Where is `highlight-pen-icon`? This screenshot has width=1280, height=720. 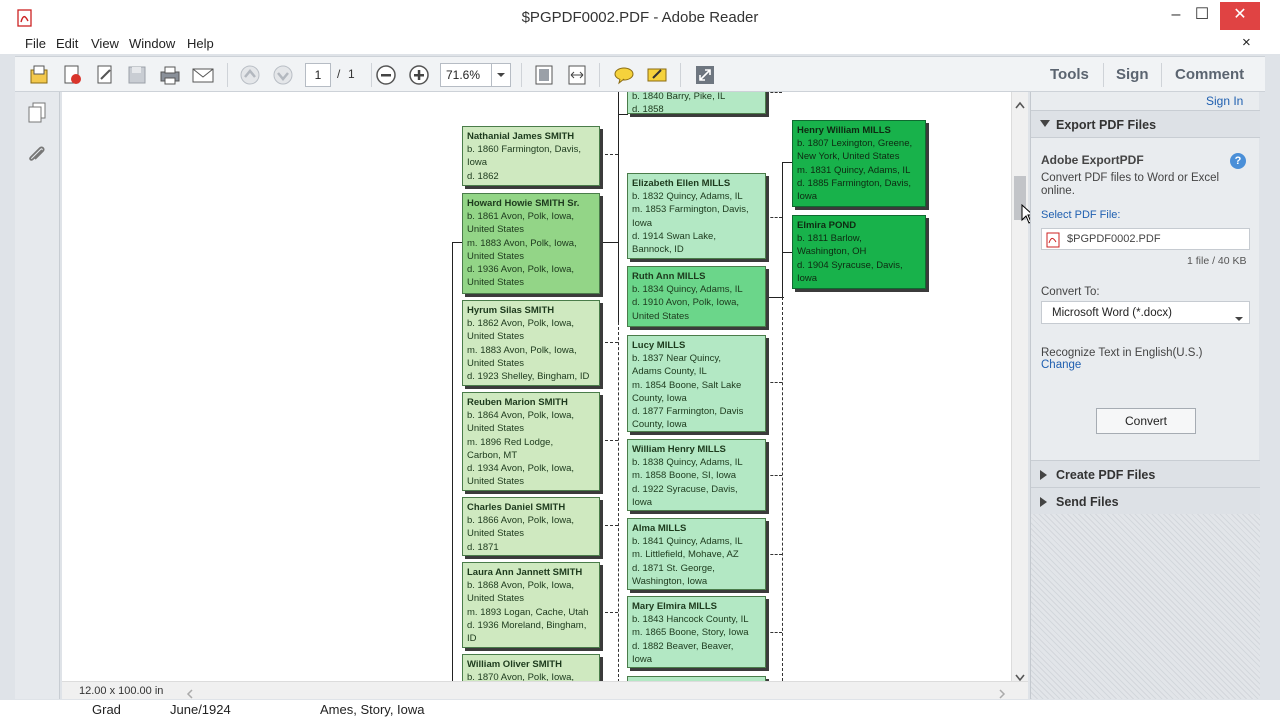 highlight-pen-icon is located at coordinates (657, 75).